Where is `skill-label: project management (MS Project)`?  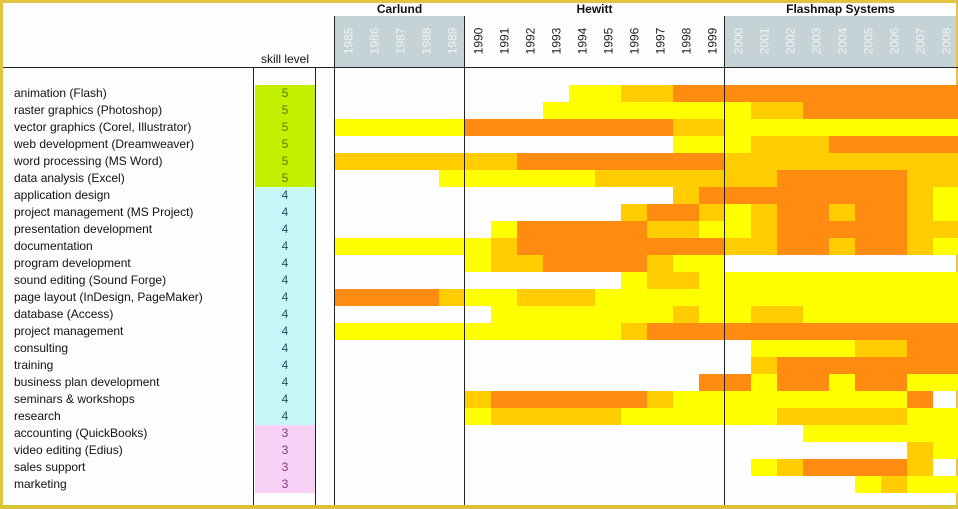
skill-label: project management (MS Project) is located at coordinates (104, 212).